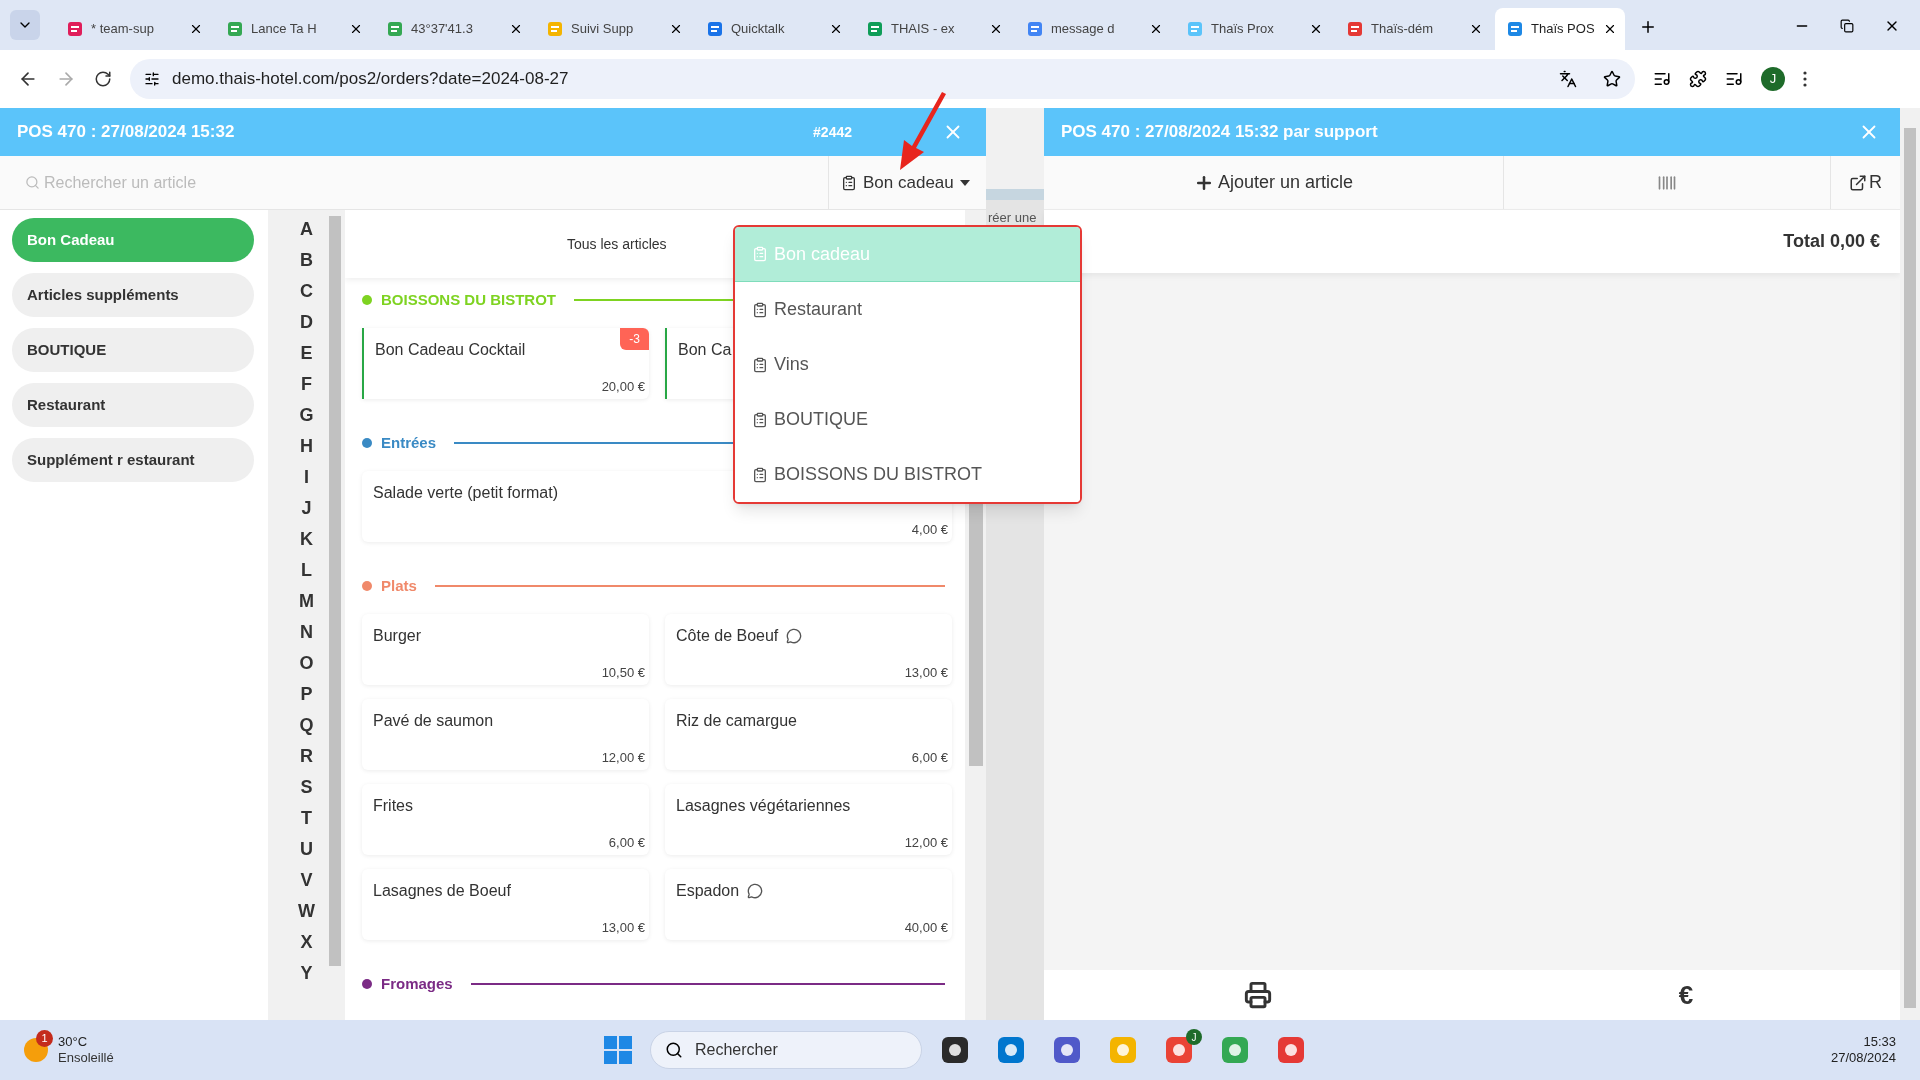 The height and width of the screenshot is (1080, 1920). What do you see at coordinates (1734, 79) in the screenshot?
I see `media-icon` at bounding box center [1734, 79].